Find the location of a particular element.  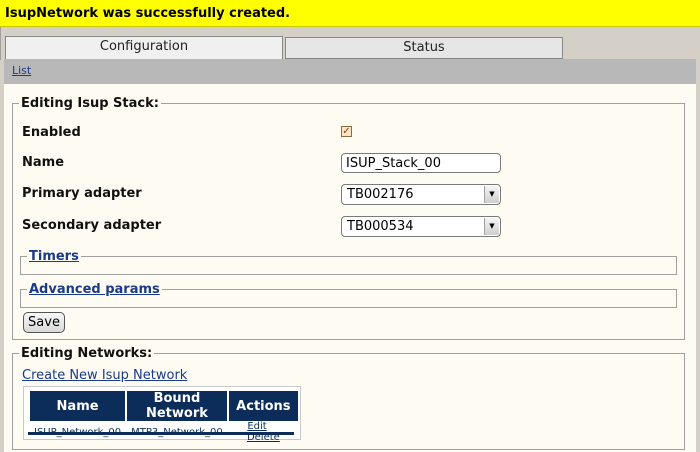

tab-configuration: Configuration is located at coordinates (144, 48).